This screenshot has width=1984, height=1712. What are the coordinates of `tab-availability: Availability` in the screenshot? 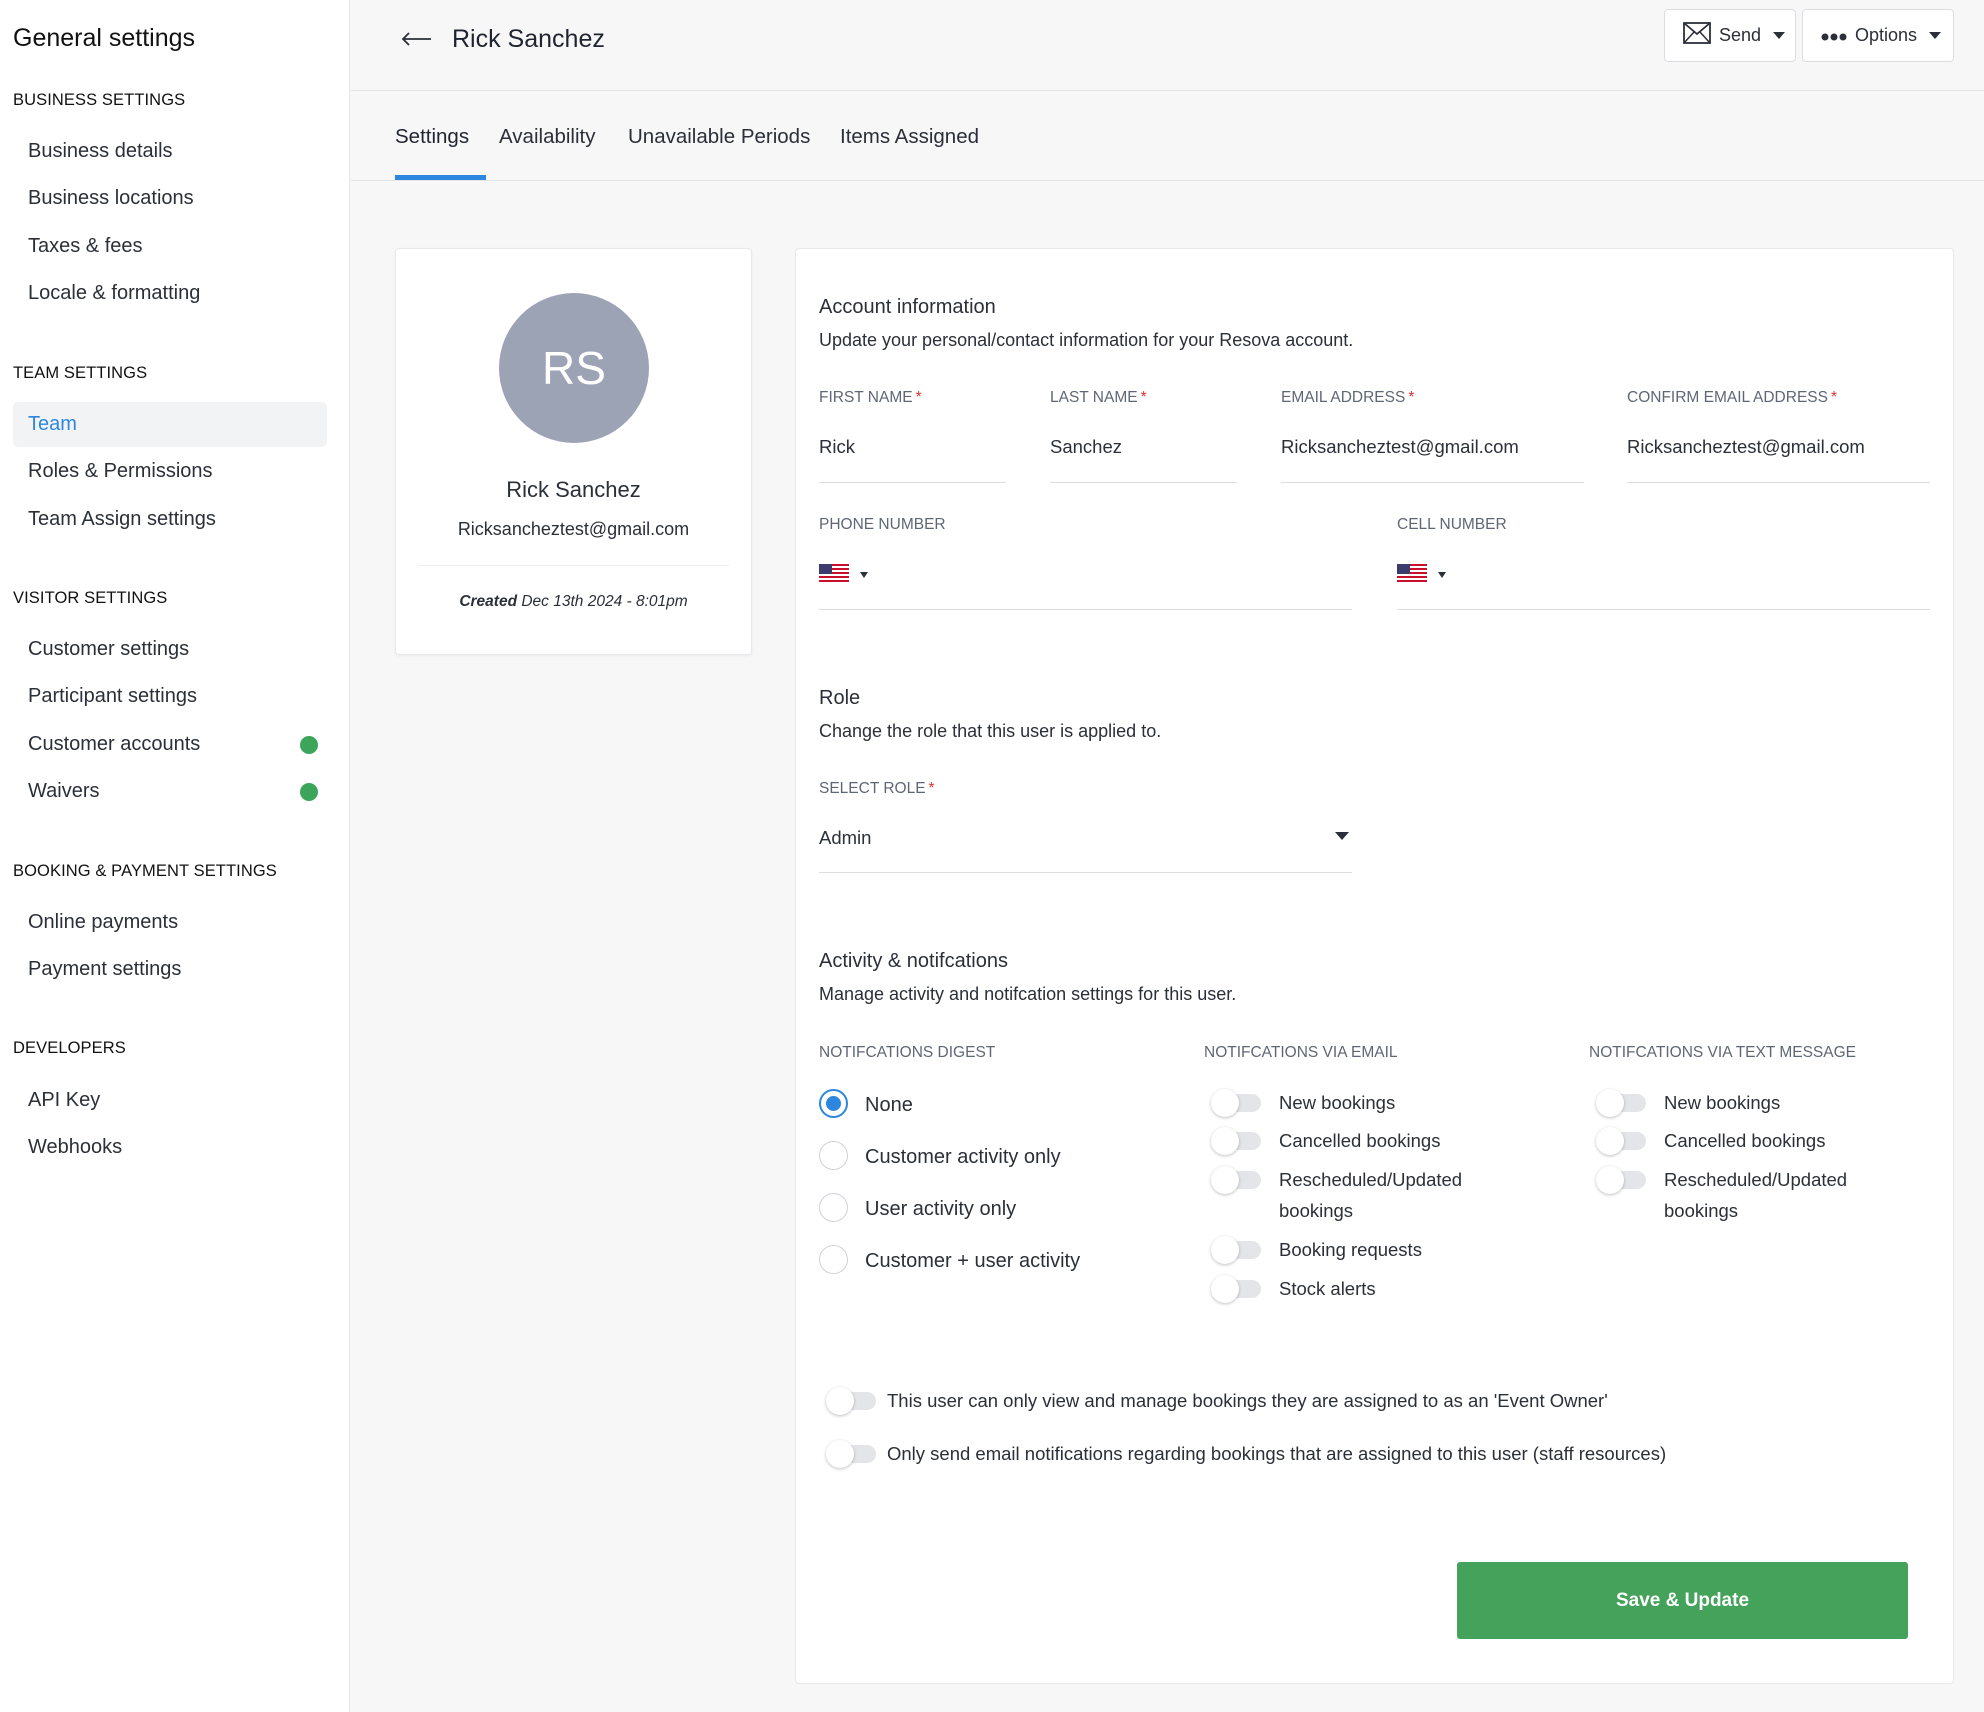 It's located at (547, 137).